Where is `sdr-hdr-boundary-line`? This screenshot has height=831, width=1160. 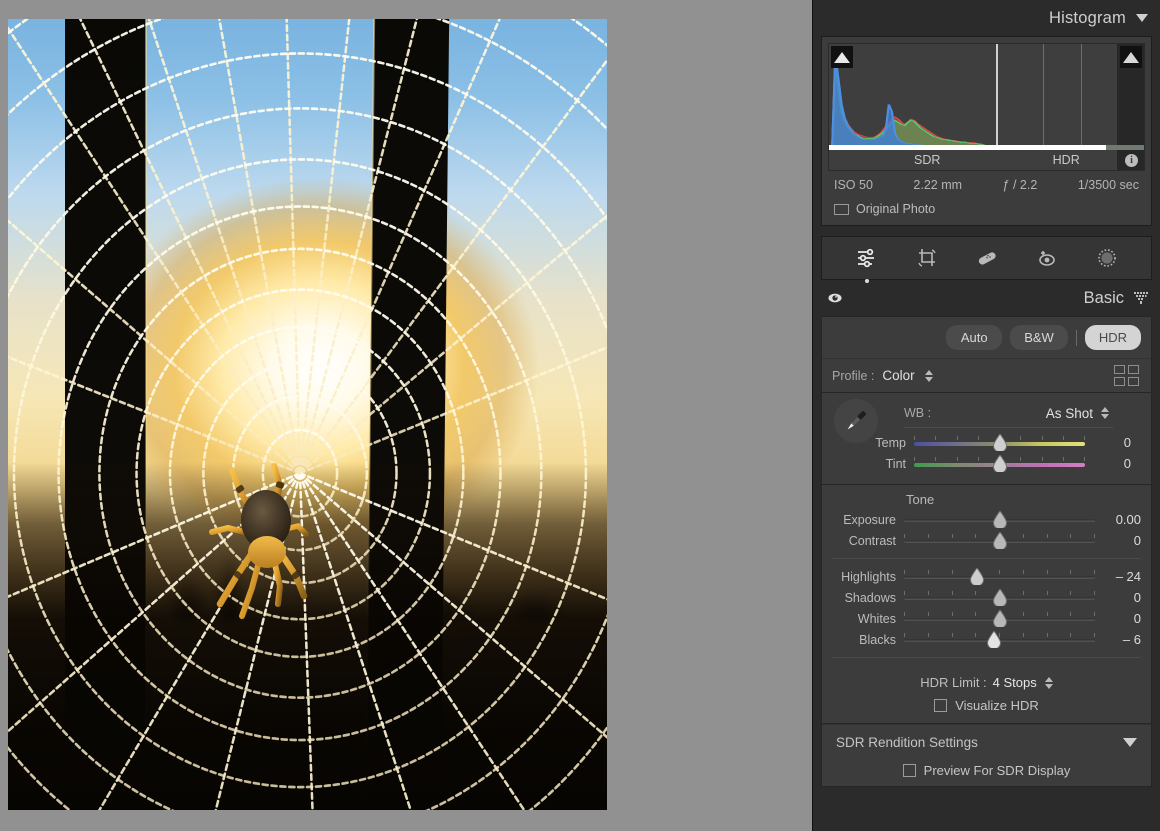
sdr-hdr-boundary-line is located at coordinates (996, 96).